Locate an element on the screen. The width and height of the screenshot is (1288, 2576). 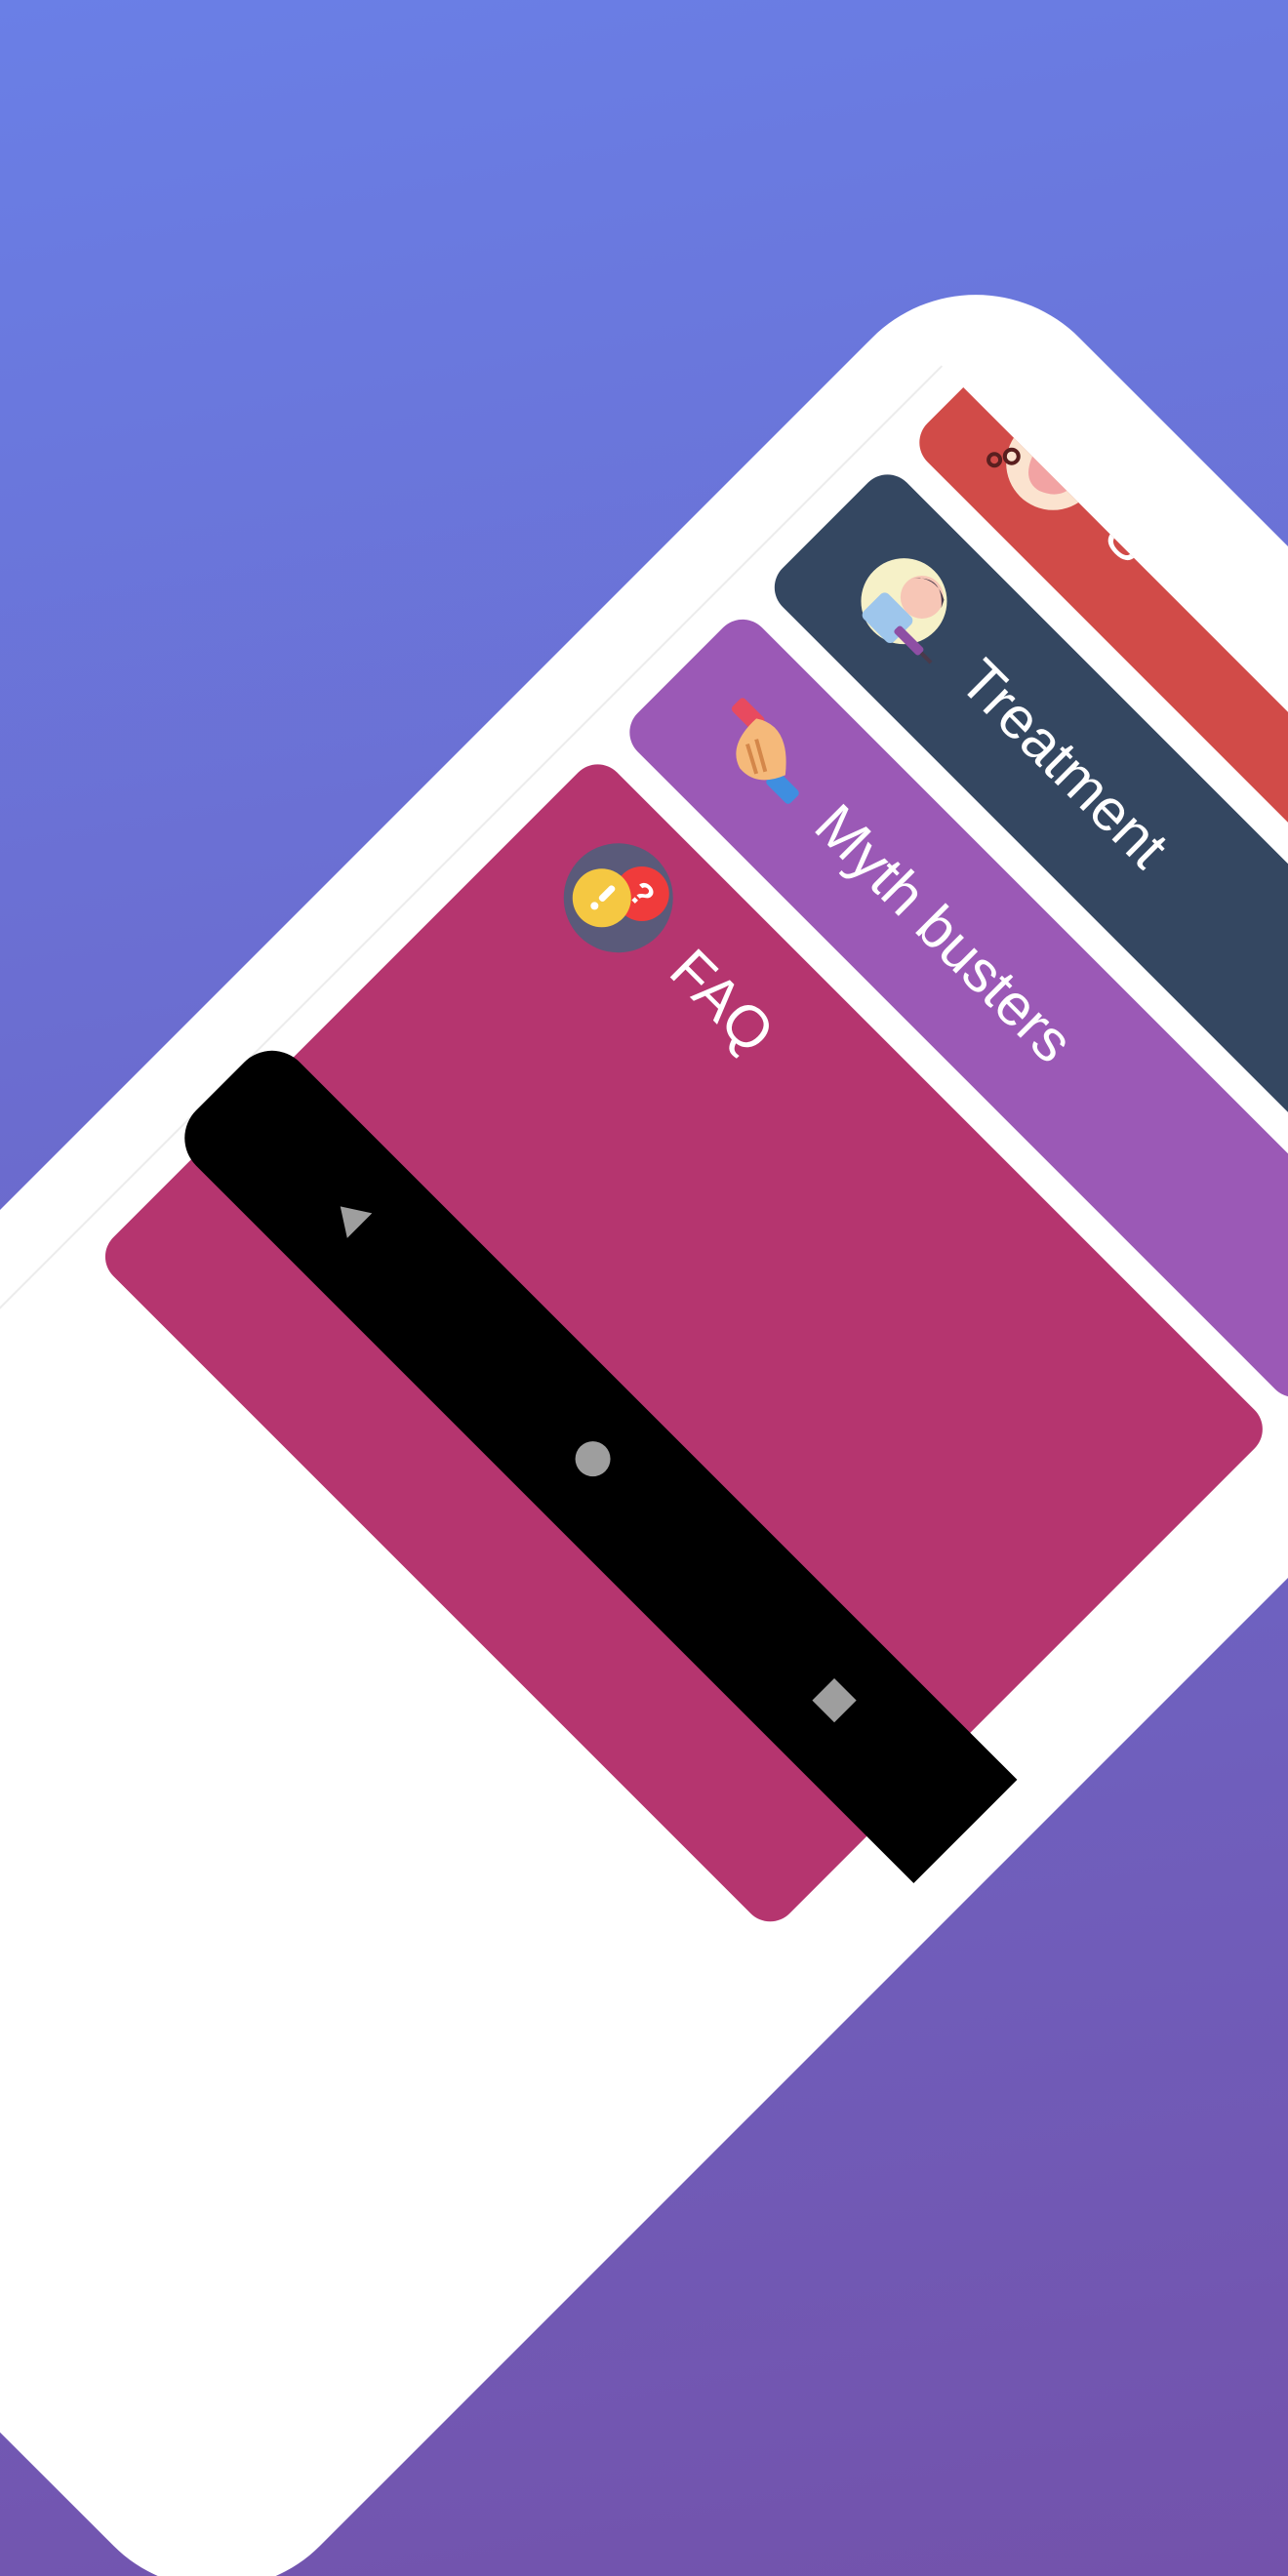
treatment-card-label: Treatment is located at coordinates (1064, 763).